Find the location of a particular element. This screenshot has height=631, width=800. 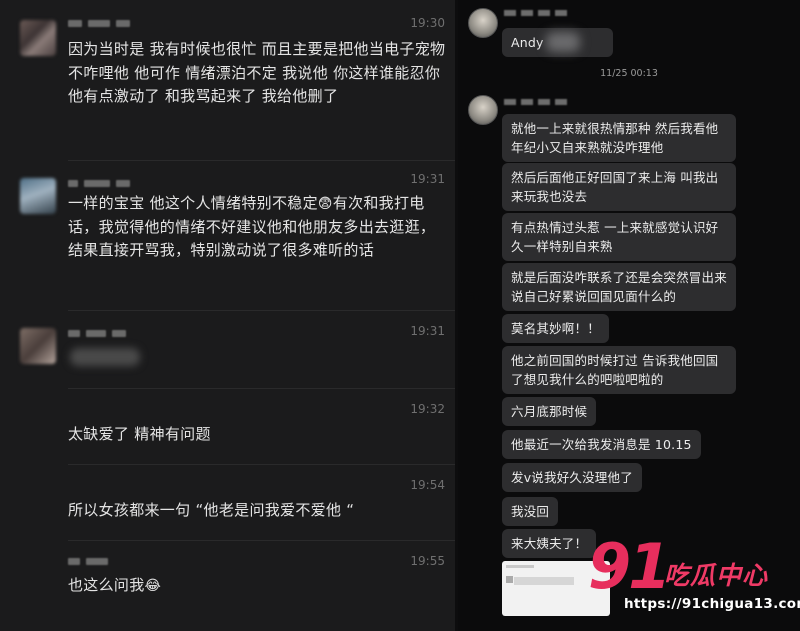

message-bubble: 然后后面他正好回国了来上海 叫我出来玩我也没去 is located at coordinates (619, 187).